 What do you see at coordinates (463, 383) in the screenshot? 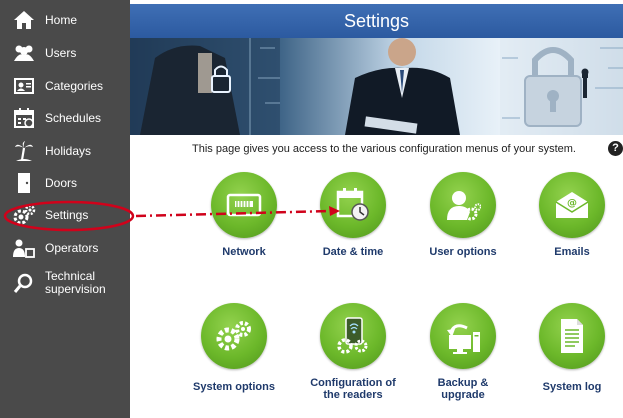
I see `label-line: Backup &` at bounding box center [463, 383].